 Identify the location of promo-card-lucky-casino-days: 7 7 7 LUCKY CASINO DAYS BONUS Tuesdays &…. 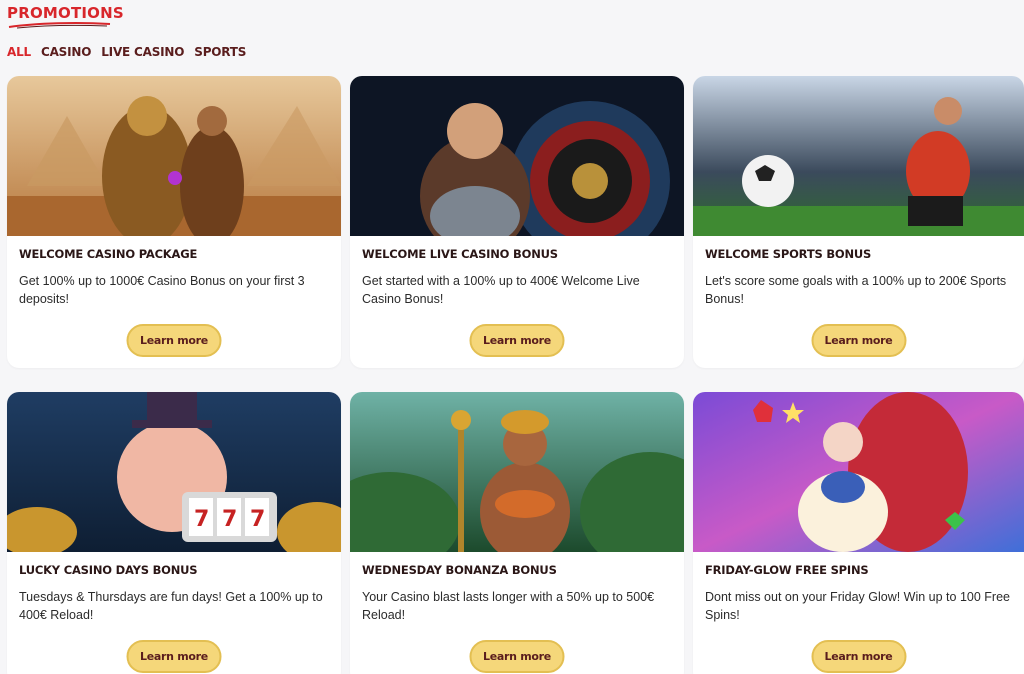
(174, 533).